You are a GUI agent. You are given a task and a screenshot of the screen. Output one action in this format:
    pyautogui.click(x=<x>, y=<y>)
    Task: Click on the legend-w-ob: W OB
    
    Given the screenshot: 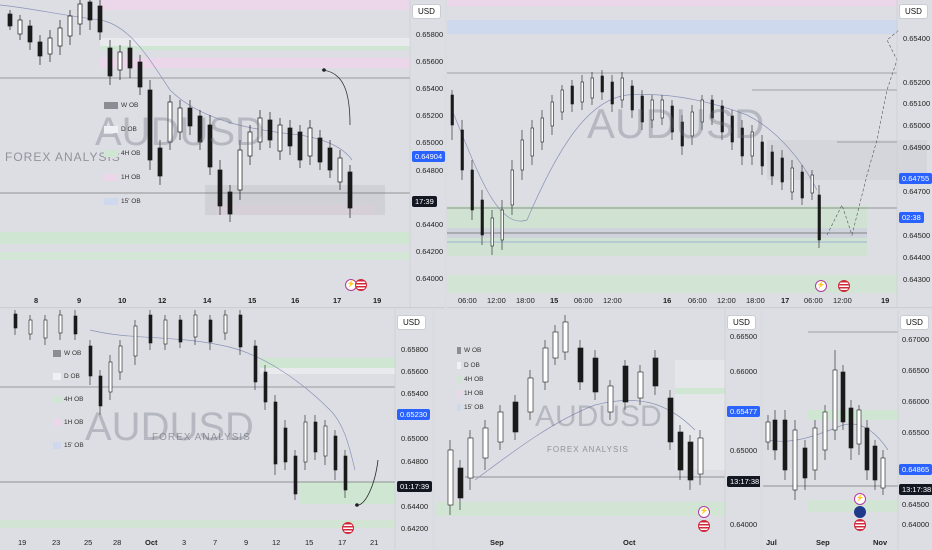 What is the action you would take?
    pyautogui.click(x=469, y=350)
    